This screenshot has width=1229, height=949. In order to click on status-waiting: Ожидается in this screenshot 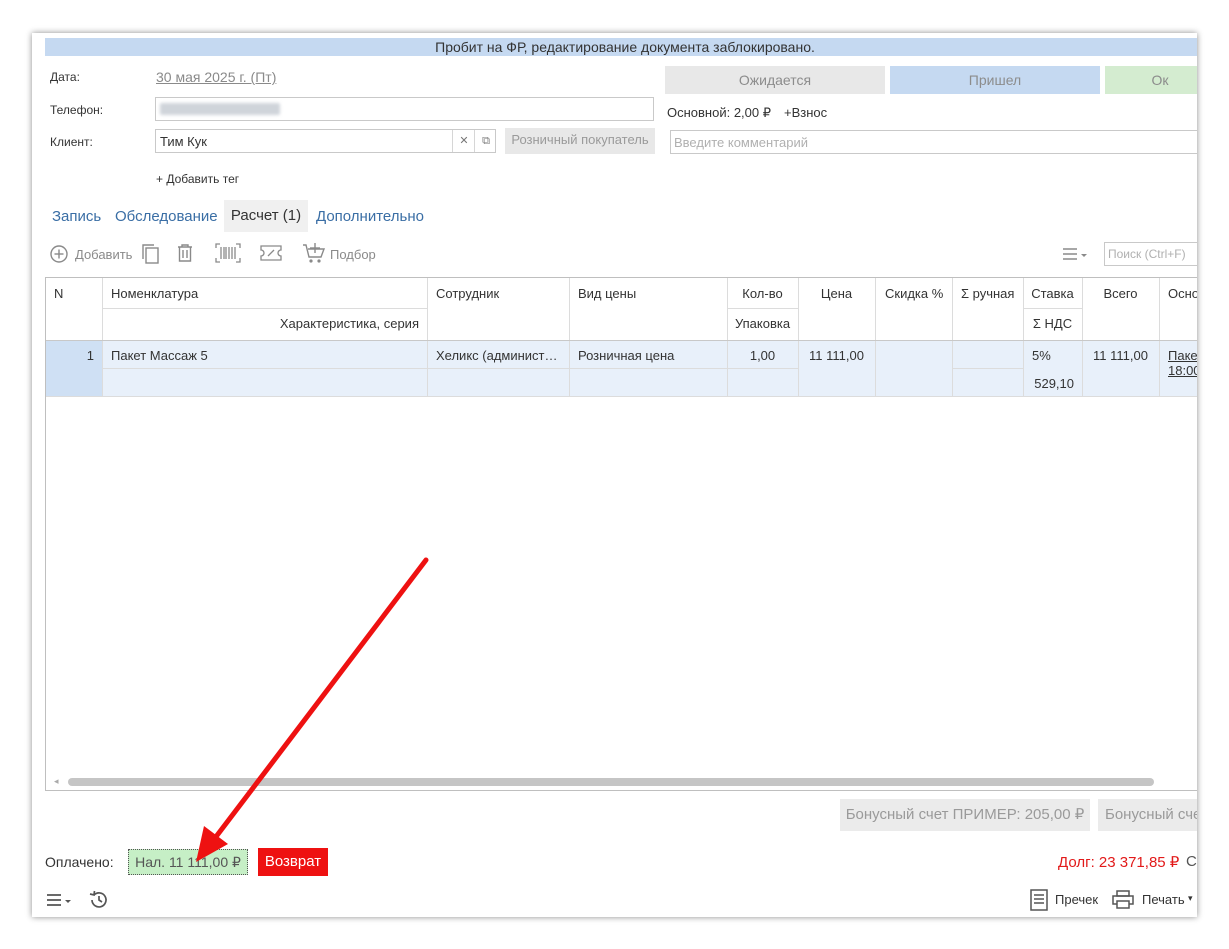, I will do `click(775, 80)`.